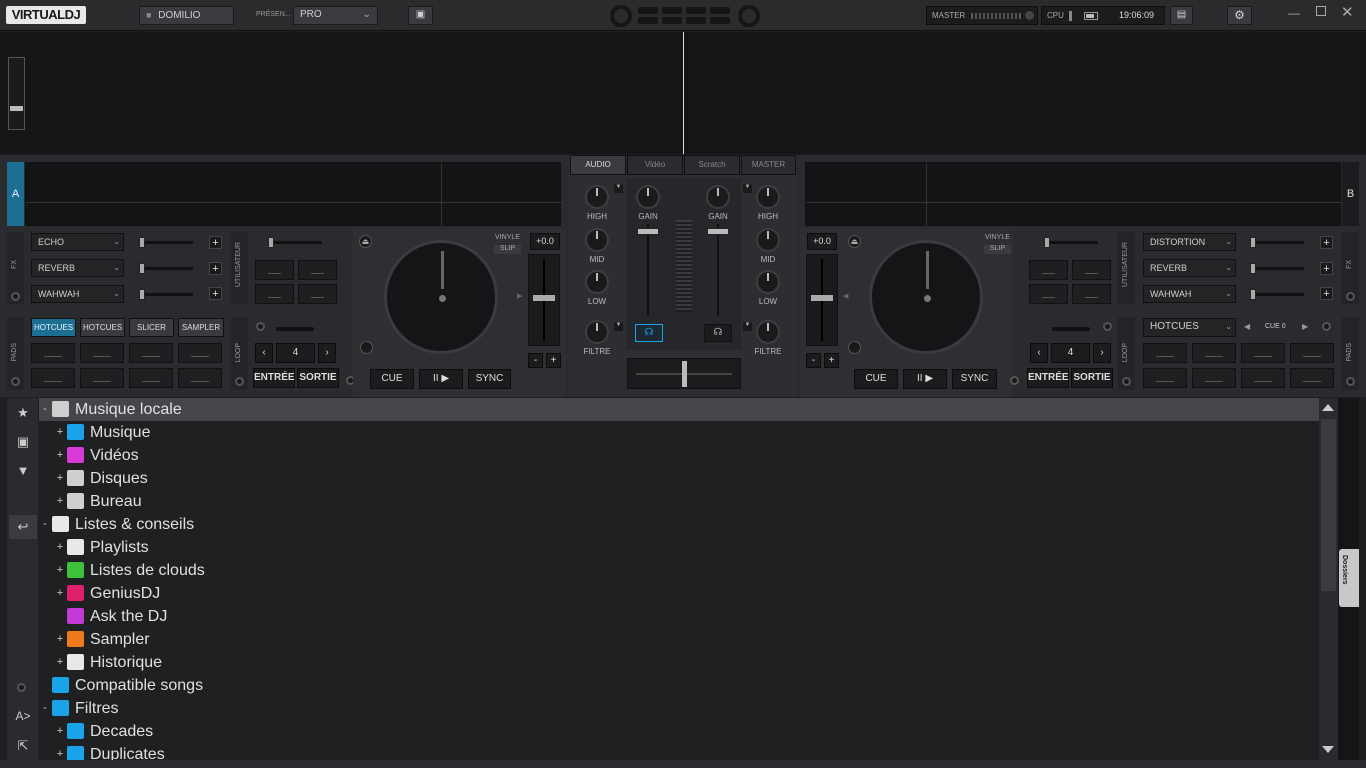 The height and width of the screenshot is (768, 1366). I want to click on filter-a-menu-icon: ▼, so click(618, 326).